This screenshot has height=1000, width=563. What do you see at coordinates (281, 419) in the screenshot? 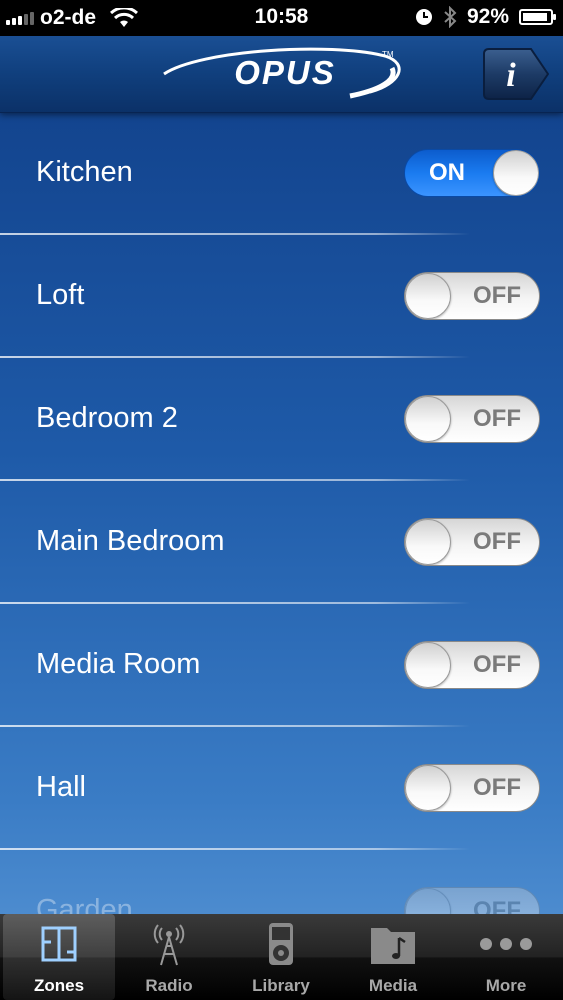
I see `zone-row: Bedroom 2 OFF` at bounding box center [281, 419].